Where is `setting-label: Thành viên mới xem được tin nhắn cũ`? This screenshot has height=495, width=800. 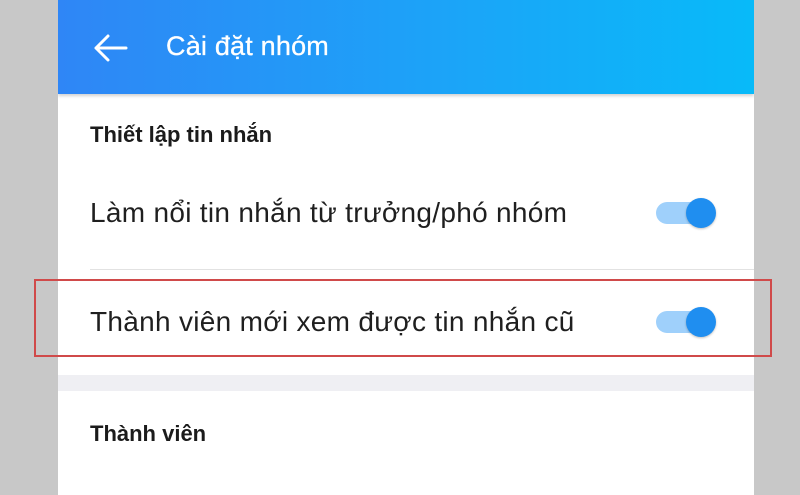 setting-label: Thành viên mới xem được tin nhắn cũ is located at coordinates (332, 321).